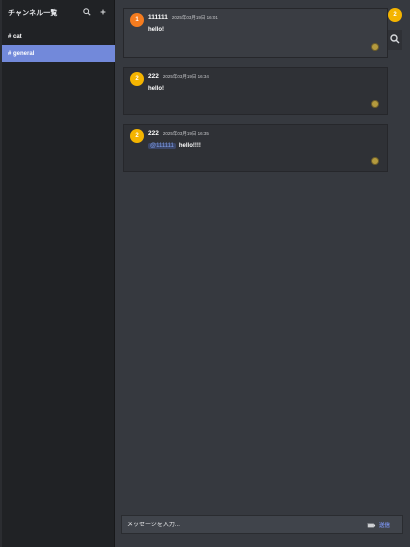 The image size is (410, 547). I want to click on channel-list: # cat # general, so click(58, 45).